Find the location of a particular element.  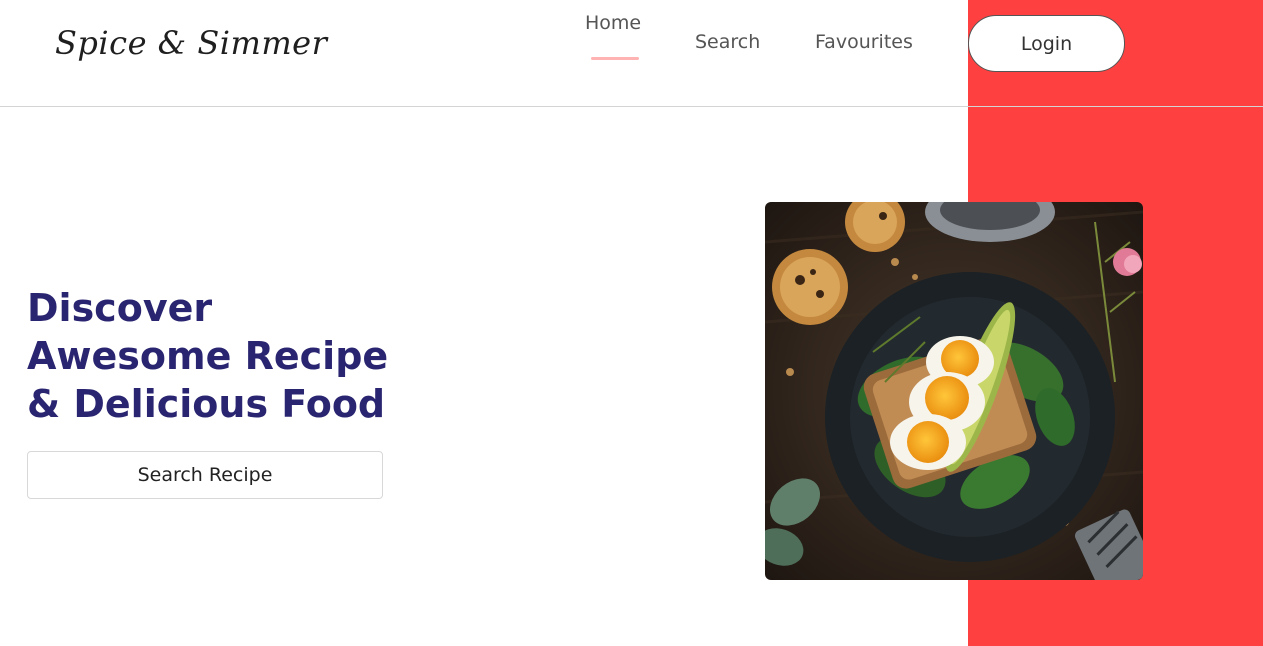

search-recipe-button: Search Recipe is located at coordinates (205, 475).